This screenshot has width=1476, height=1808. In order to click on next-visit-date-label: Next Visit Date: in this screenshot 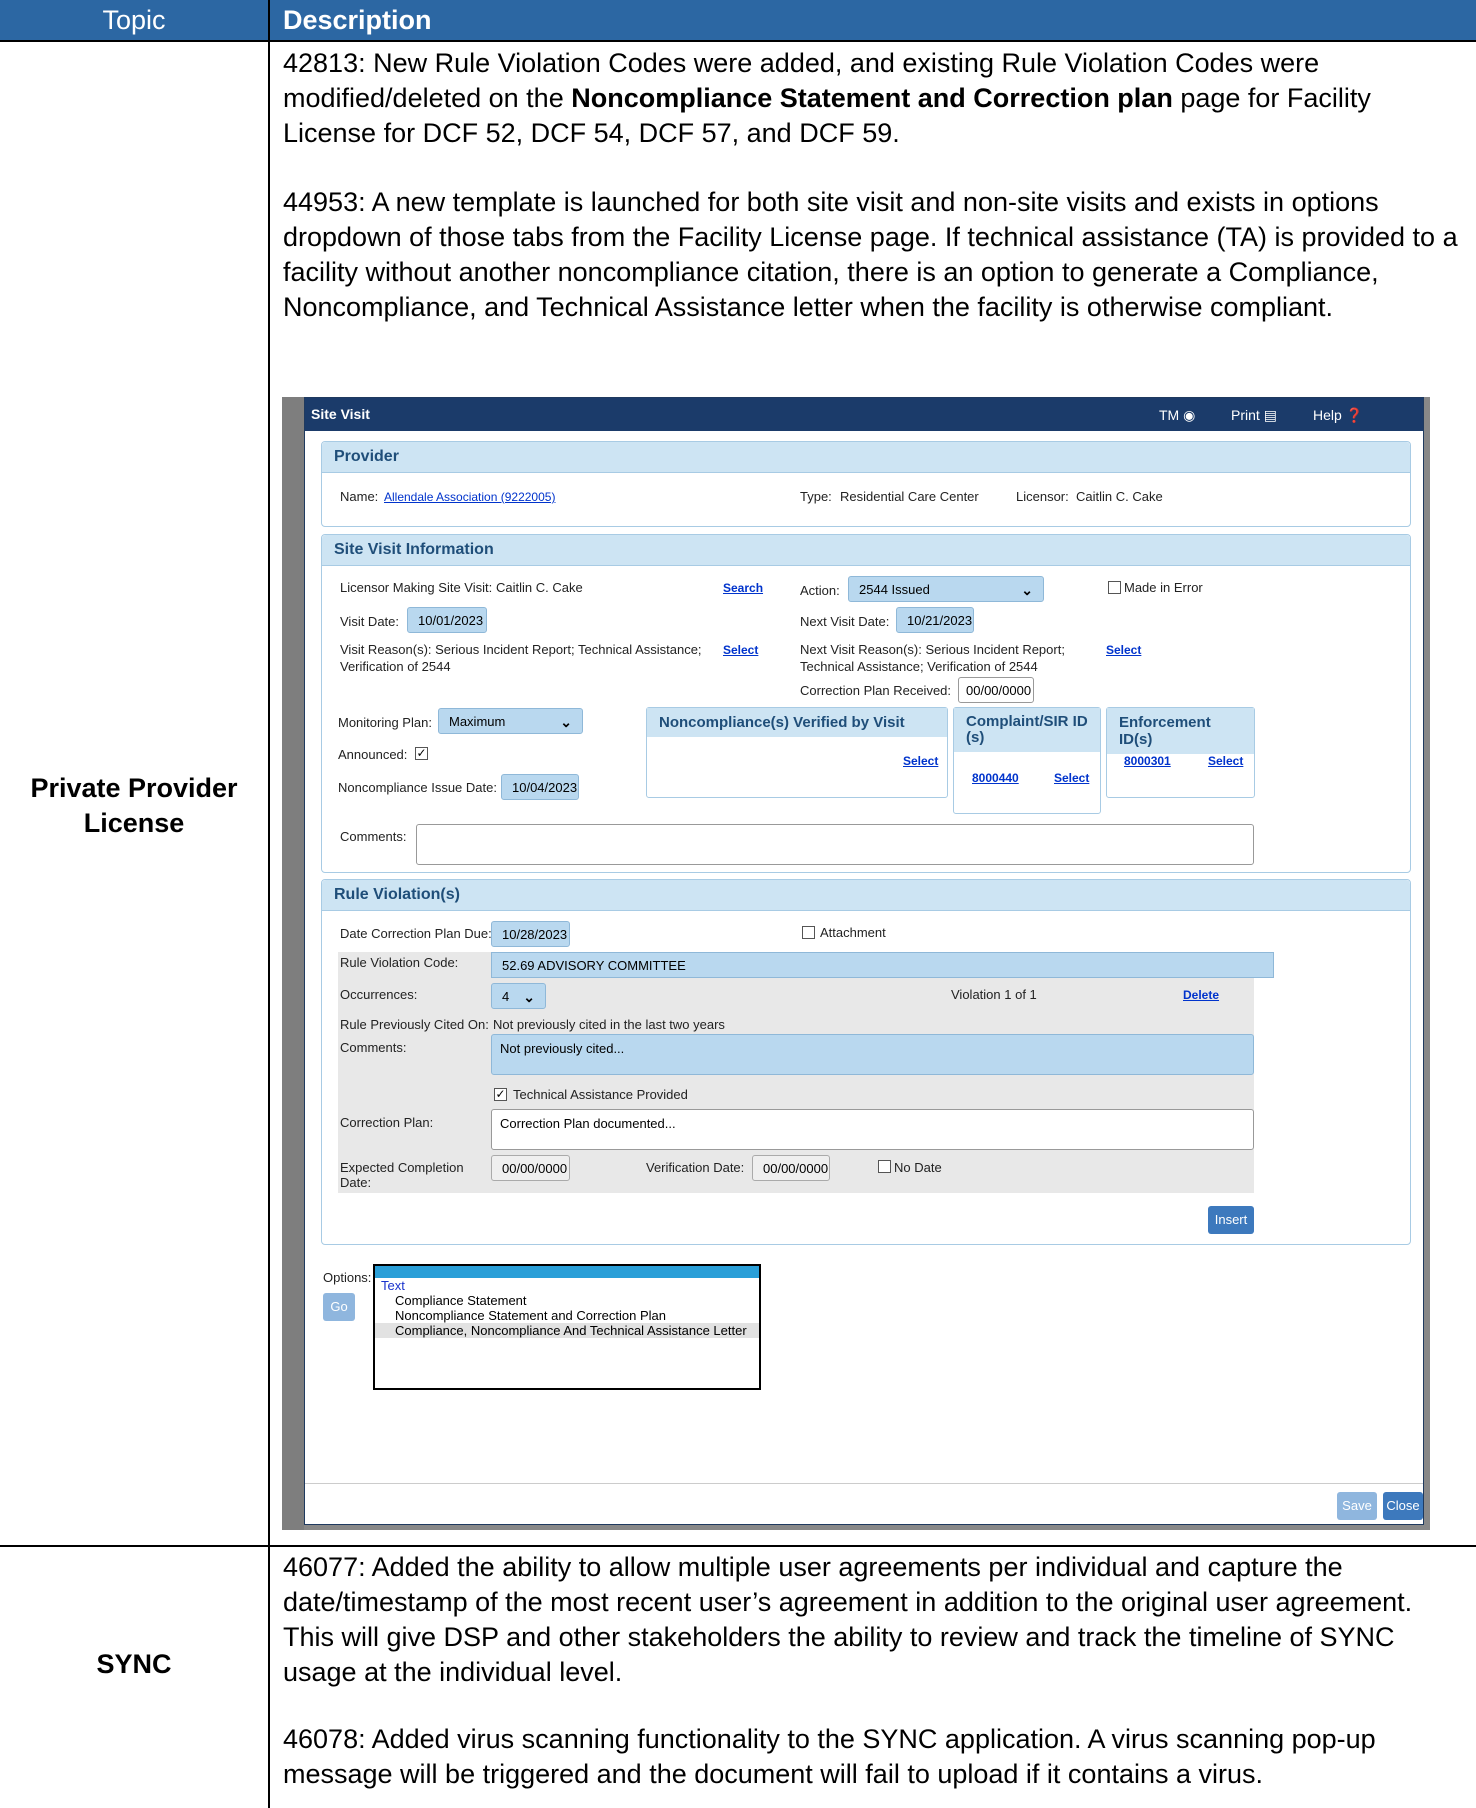, I will do `click(845, 621)`.